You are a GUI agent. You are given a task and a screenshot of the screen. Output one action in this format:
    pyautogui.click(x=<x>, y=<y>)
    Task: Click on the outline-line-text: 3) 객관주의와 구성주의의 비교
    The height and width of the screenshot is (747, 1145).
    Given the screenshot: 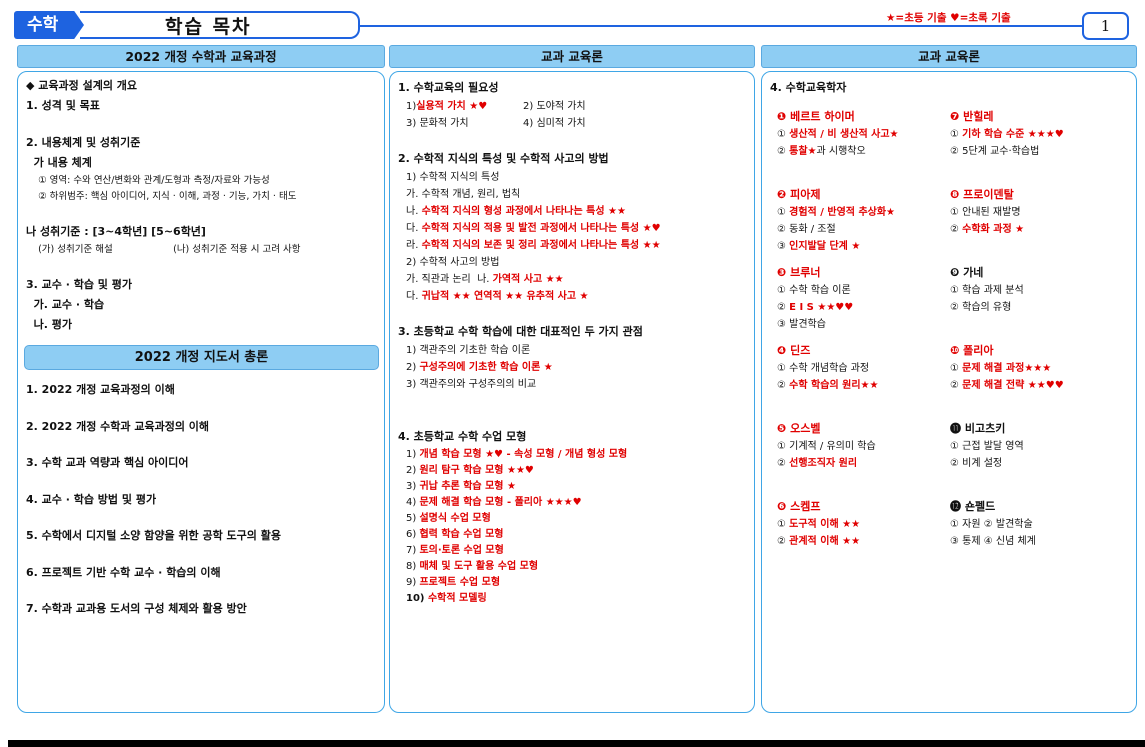 What is the action you would take?
    pyautogui.click(x=471, y=384)
    